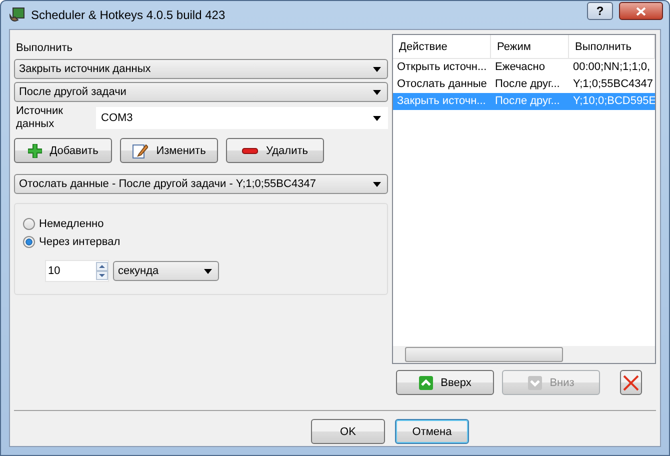  I want to click on list-row: Отослать данные После друг... Y;1;0;55BC4347, so click(524, 84).